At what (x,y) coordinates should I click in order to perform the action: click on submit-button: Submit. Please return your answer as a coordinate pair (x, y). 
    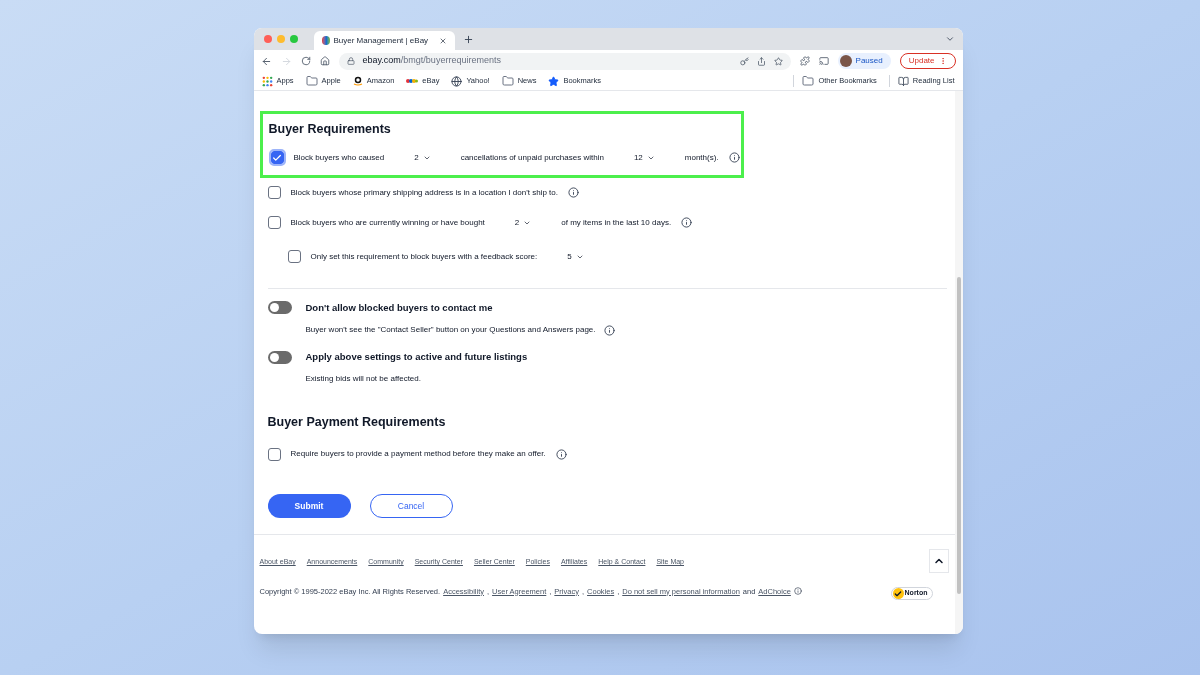
    Looking at the image, I should click on (309, 506).